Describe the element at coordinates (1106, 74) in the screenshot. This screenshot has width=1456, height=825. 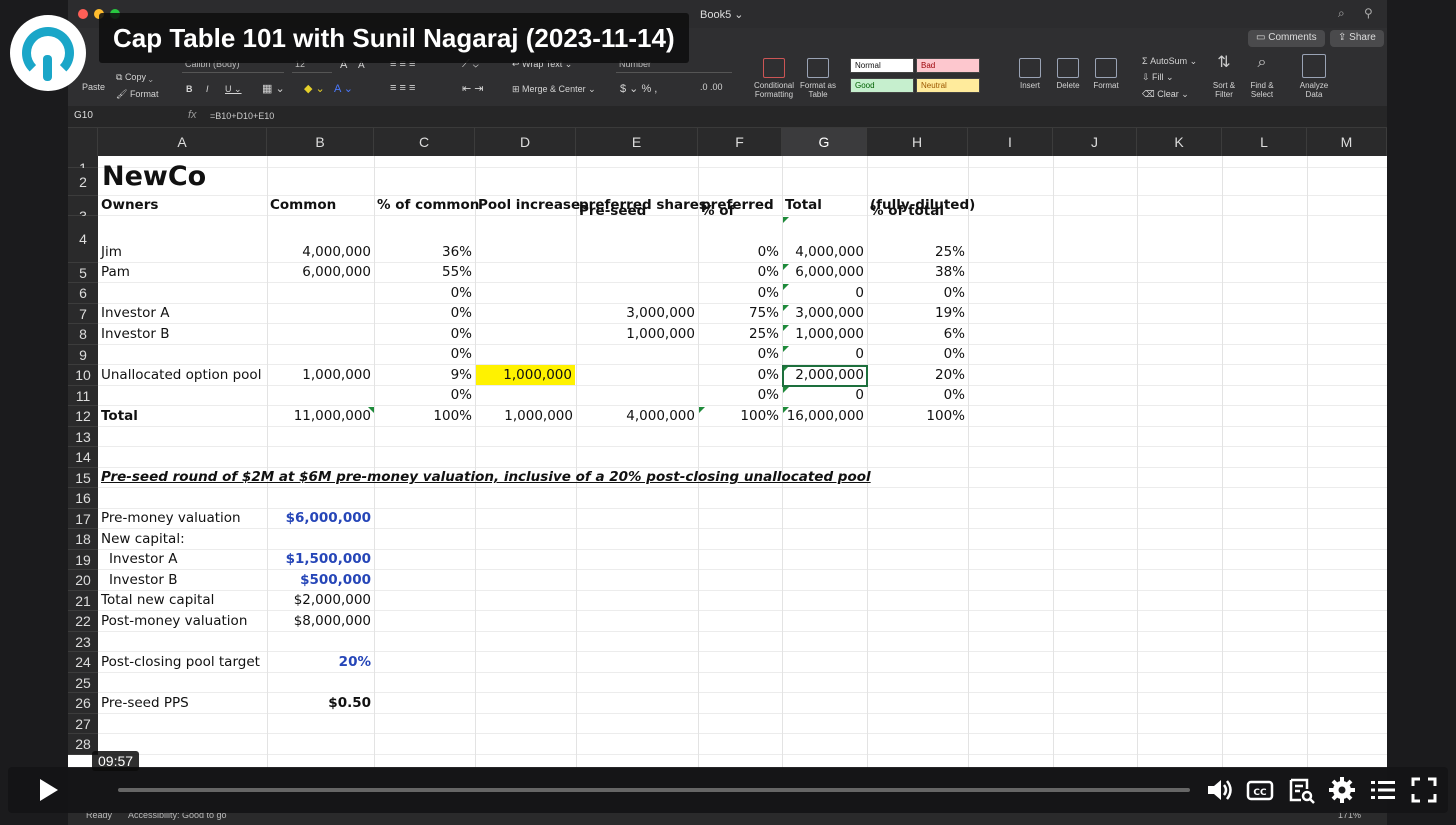
I see `format-cells-button: Format` at that location.